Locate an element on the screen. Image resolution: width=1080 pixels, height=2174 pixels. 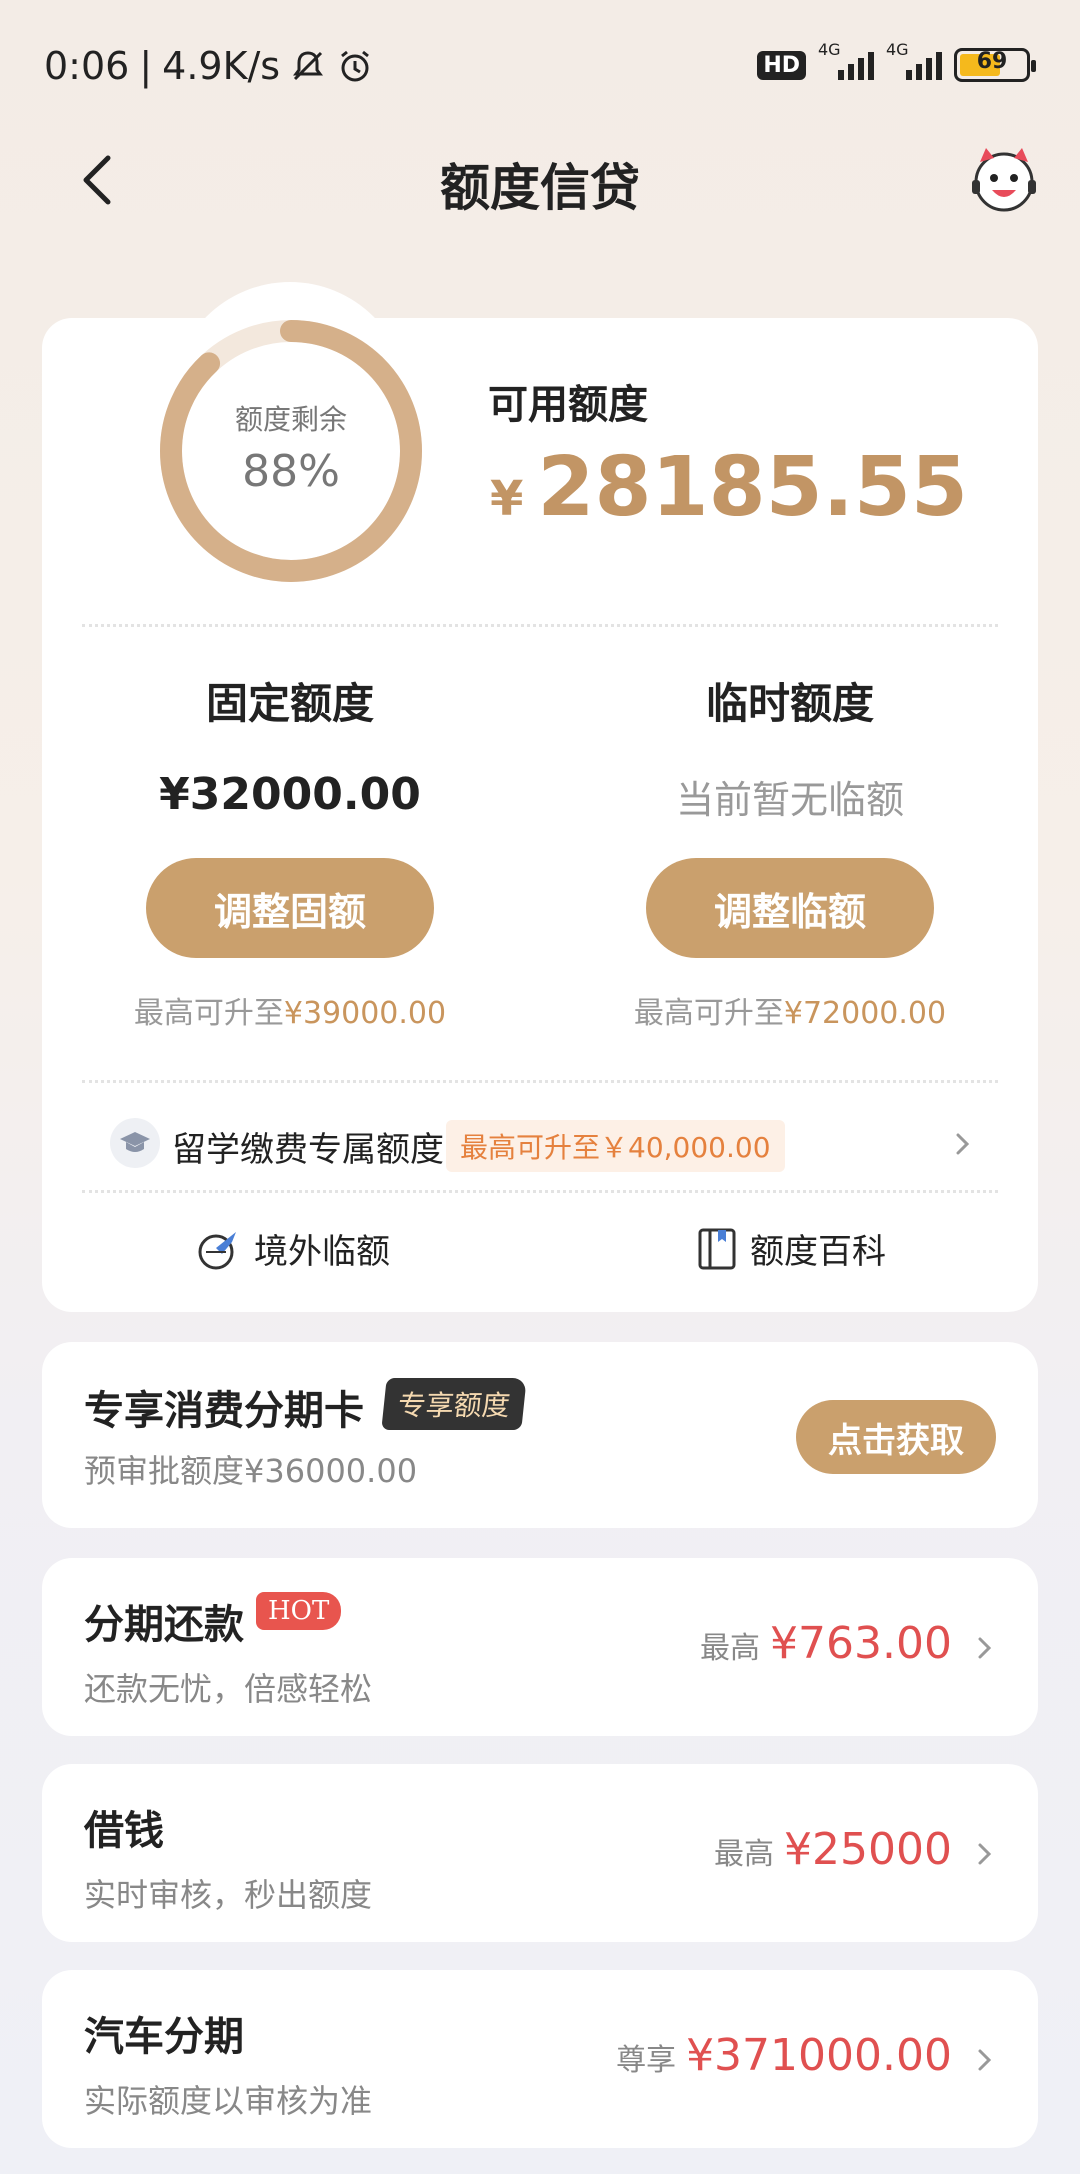
status-bar: 0:06 | 4.9K/s HD 4G 4G 69 is located at coordinates (540, 60).